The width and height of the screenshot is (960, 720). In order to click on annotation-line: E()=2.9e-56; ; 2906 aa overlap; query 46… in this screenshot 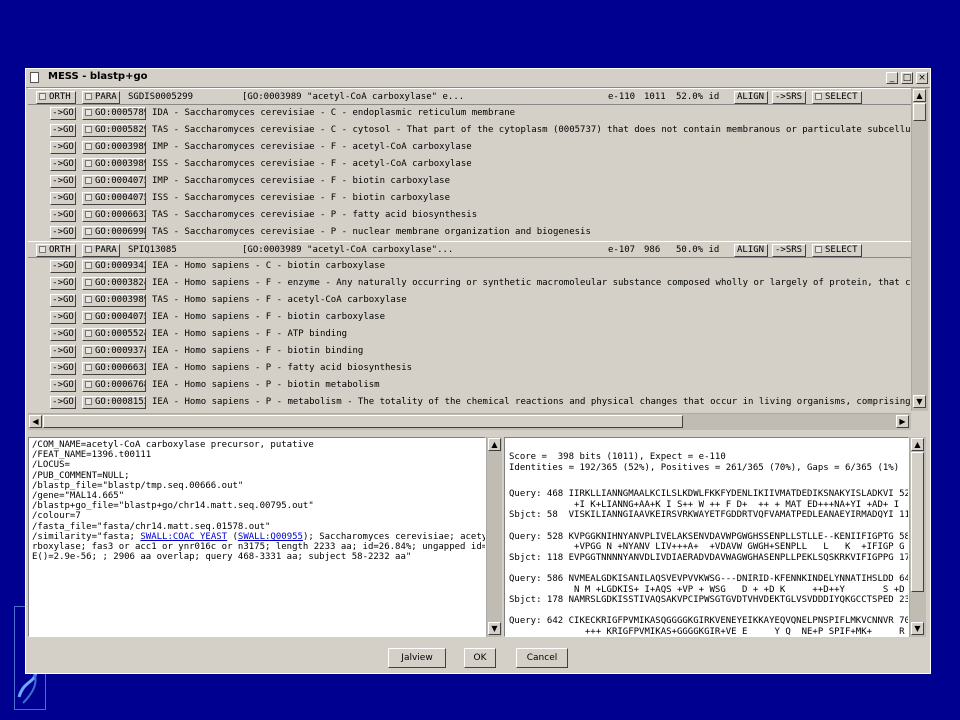, I will do `click(222, 557)`.